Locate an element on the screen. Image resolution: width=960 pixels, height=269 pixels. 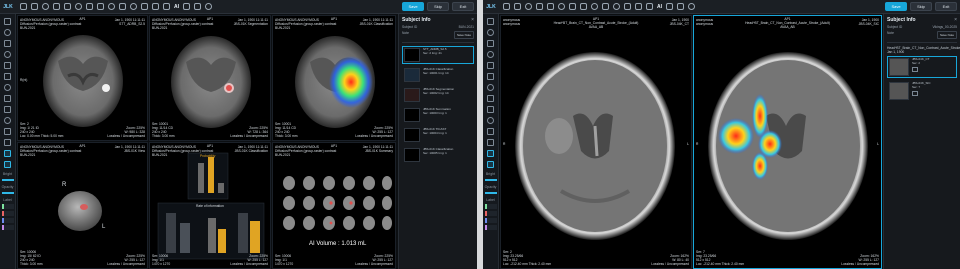
series-item: JBS-01K TICAST Ser: 10004 Img: 1 is located at coordinates (438, 135).